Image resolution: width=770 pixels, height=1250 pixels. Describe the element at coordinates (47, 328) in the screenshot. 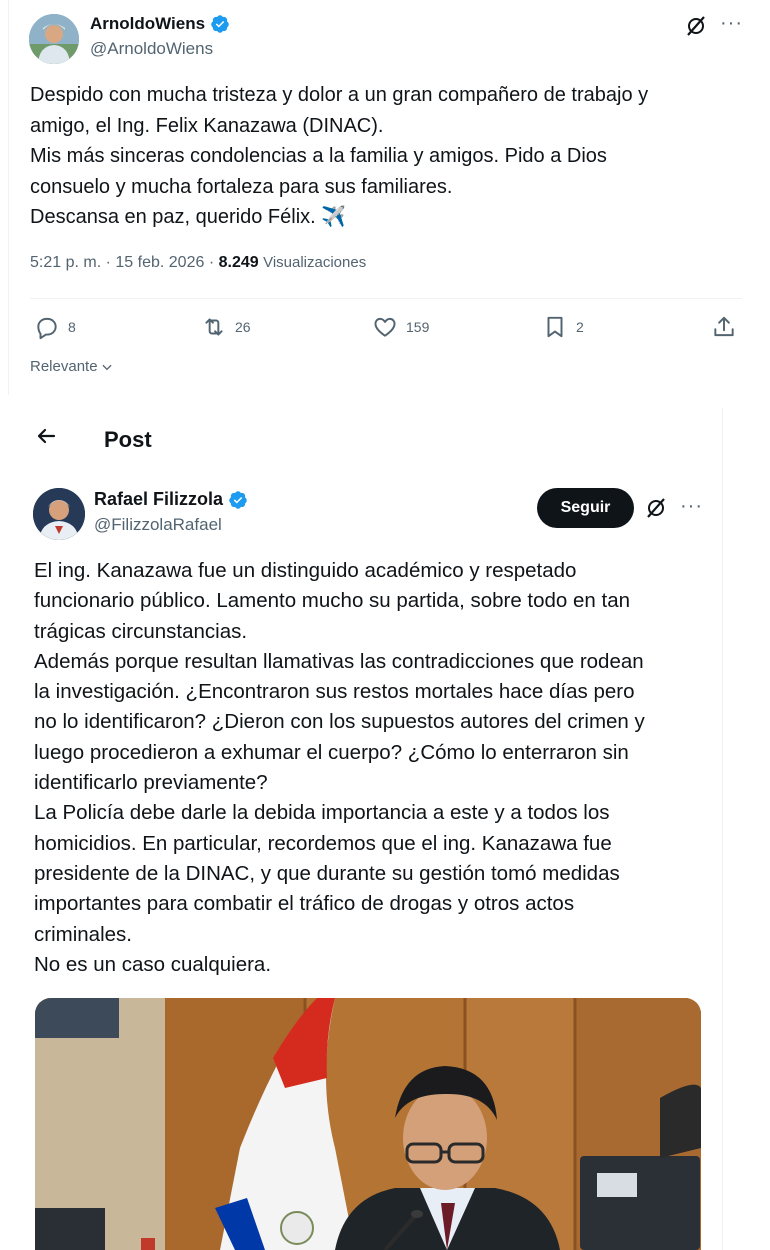

I see `reply-icon` at that location.